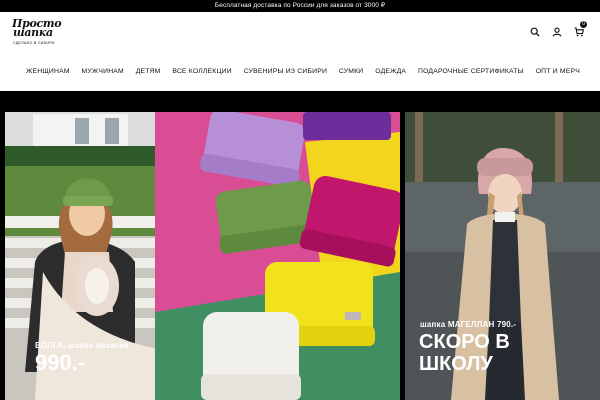 This screenshot has width=600, height=400. What do you see at coordinates (148, 71) in the screenshot?
I see `nav-item-kids: ДЕТЯМ` at bounding box center [148, 71].